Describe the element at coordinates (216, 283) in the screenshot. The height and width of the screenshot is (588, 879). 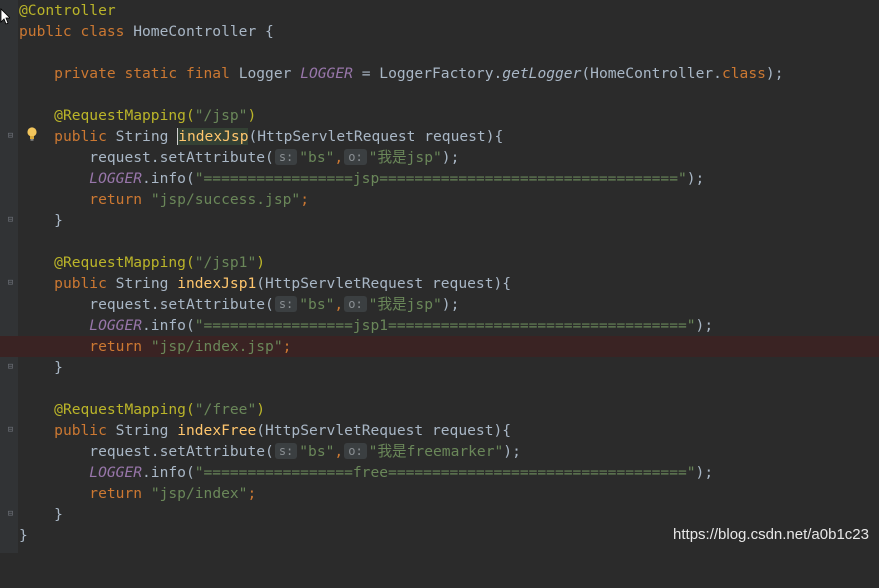
I see `method-name: indexJsp1` at that location.